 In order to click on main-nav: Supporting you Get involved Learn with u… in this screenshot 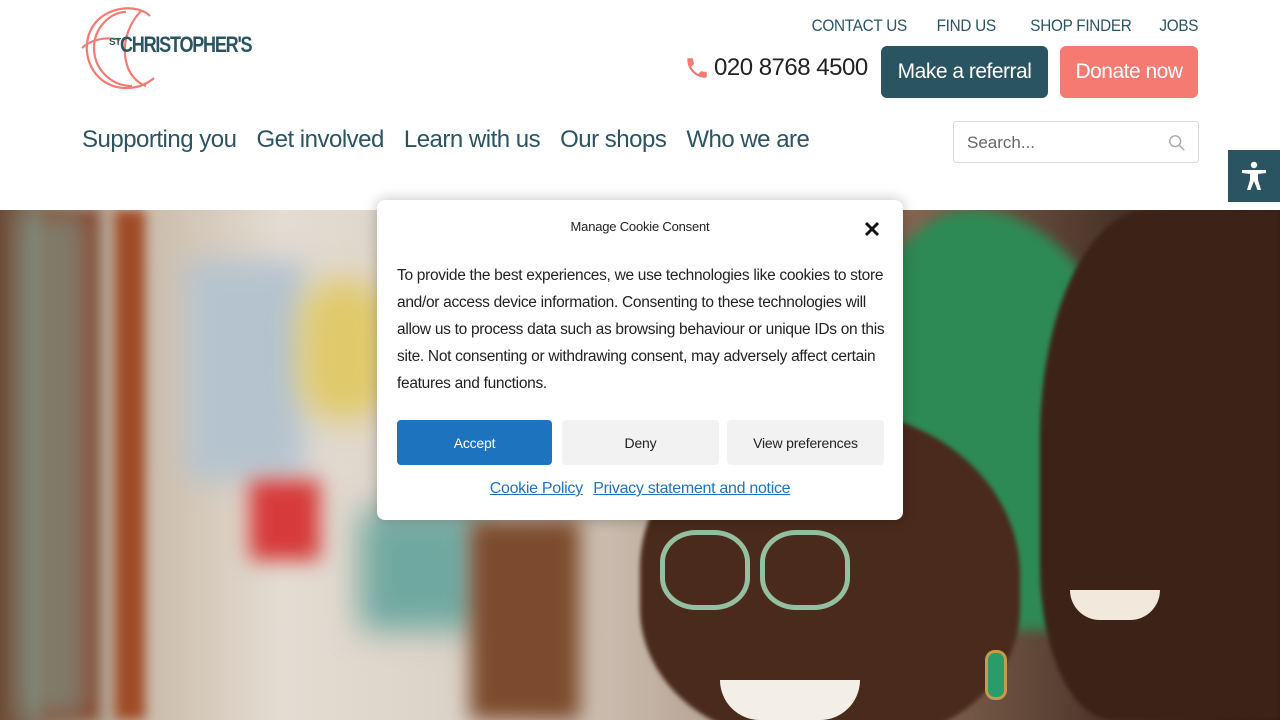, I will do `click(446, 140)`.